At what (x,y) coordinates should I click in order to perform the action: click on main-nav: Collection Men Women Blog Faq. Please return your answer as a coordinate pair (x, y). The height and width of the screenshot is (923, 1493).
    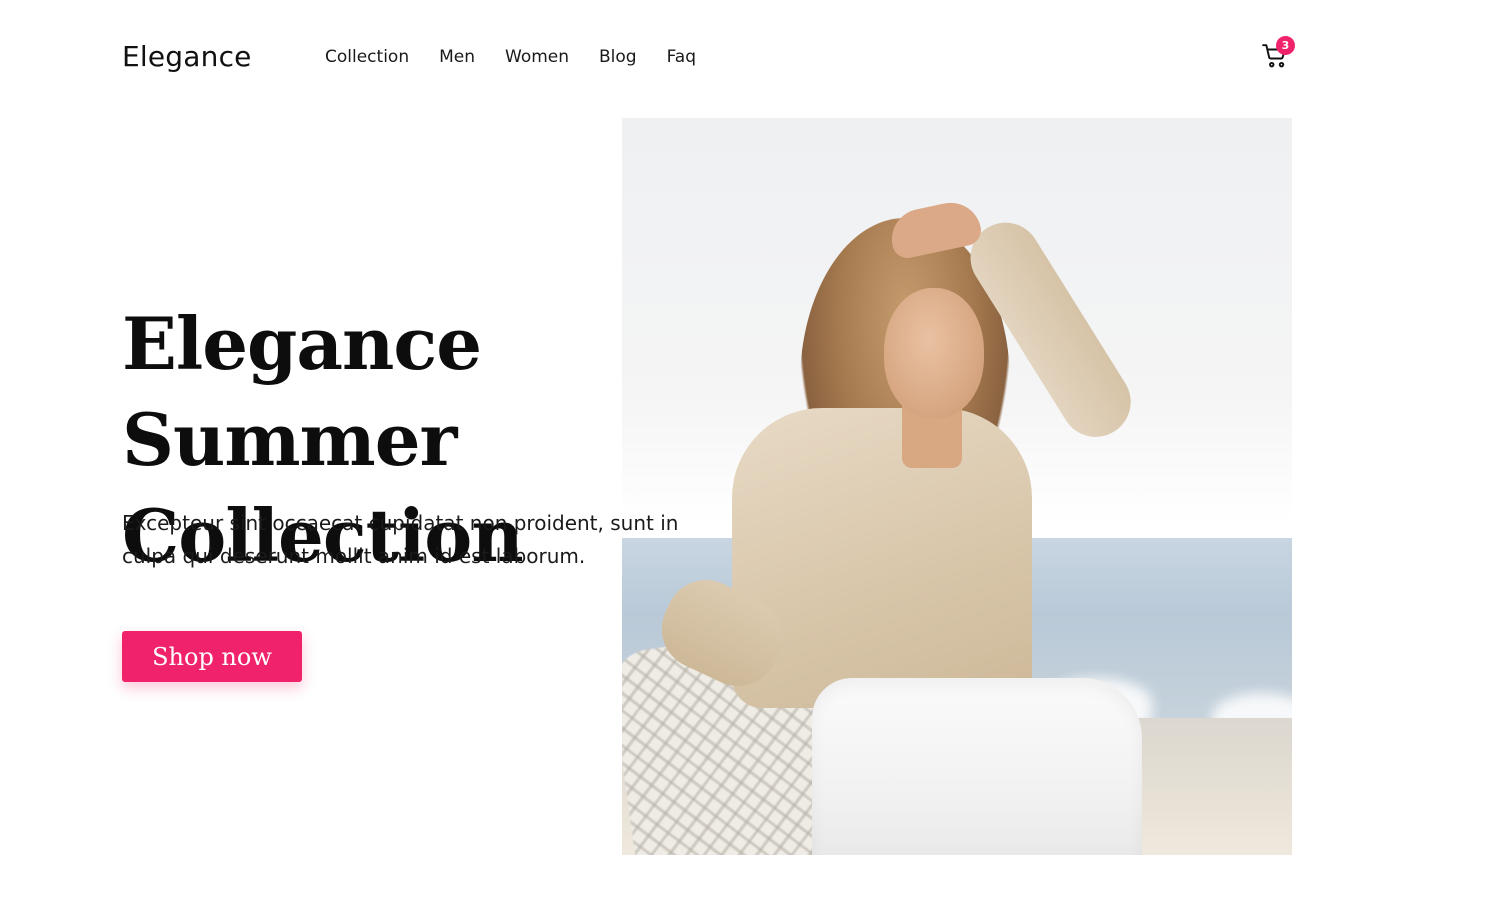
    Looking at the image, I should click on (510, 57).